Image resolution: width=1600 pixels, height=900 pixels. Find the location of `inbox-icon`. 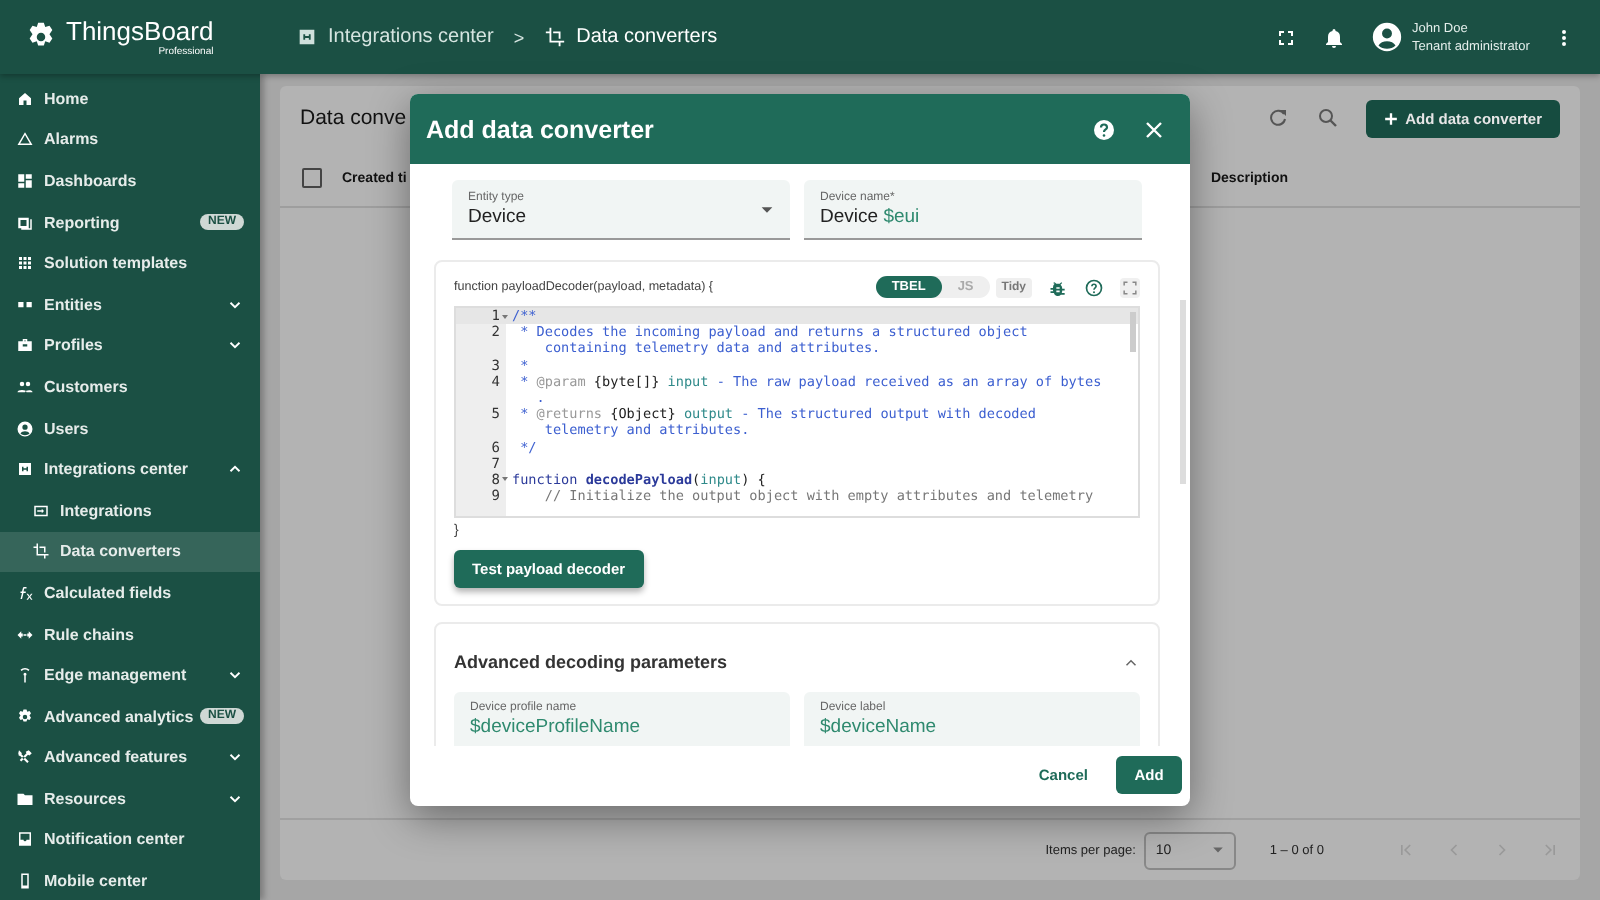

inbox-icon is located at coordinates (25, 839).